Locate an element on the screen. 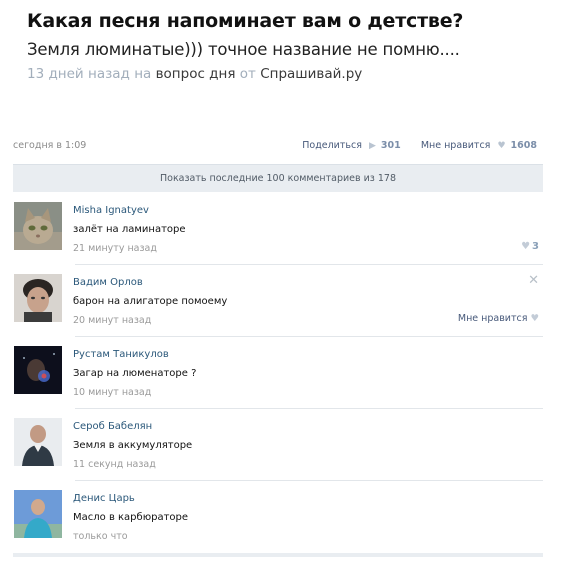 This screenshot has height=566, width=570. comment-author: Вадим Орлов is located at coordinates (108, 282).